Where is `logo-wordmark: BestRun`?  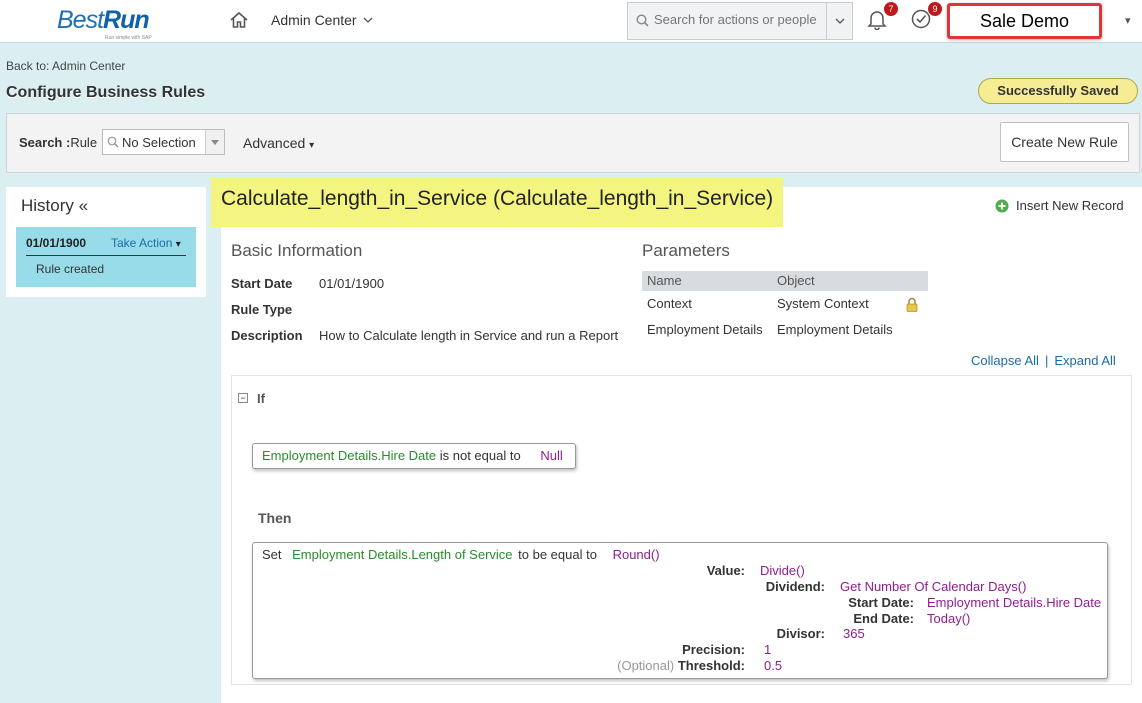
logo-wordmark: BestRun is located at coordinates (103, 20).